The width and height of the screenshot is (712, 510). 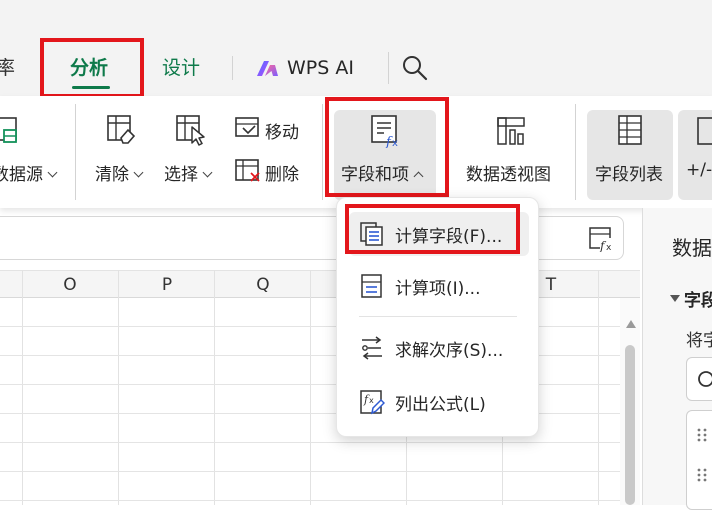 What do you see at coordinates (551, 285) in the screenshot?
I see `column-header-t: T` at bounding box center [551, 285].